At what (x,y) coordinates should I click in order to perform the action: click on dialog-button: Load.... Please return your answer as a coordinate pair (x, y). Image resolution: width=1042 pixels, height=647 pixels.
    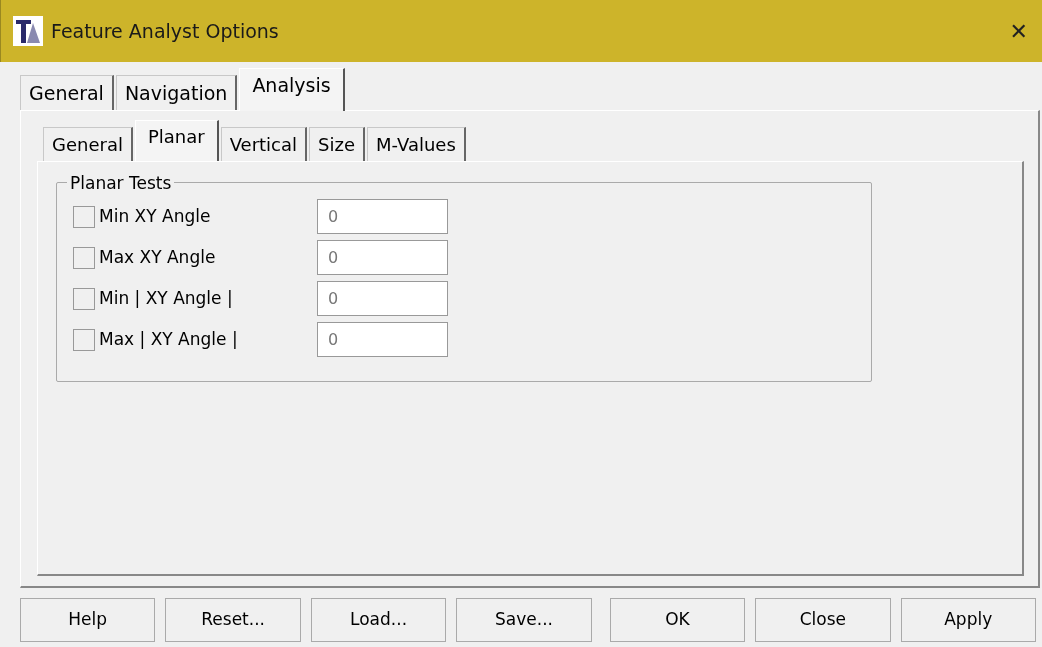
    Looking at the image, I should click on (378, 620).